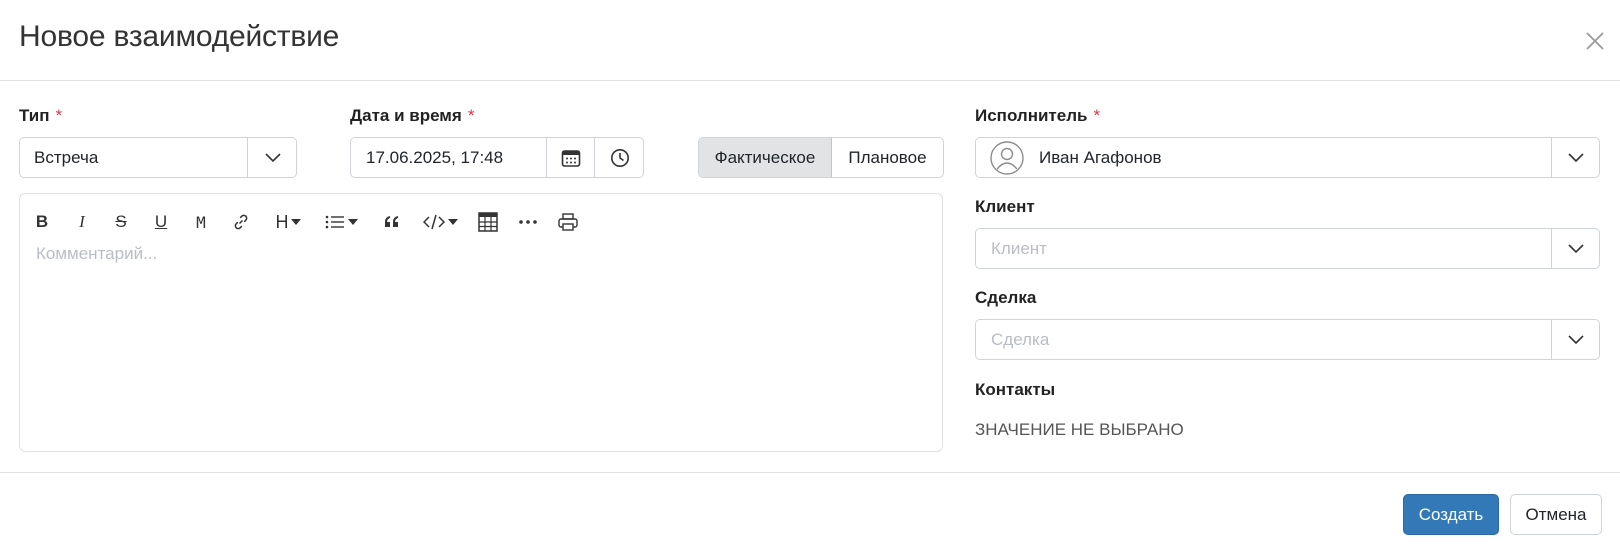  I want to click on cancel-button: Отмена, so click(1556, 514).